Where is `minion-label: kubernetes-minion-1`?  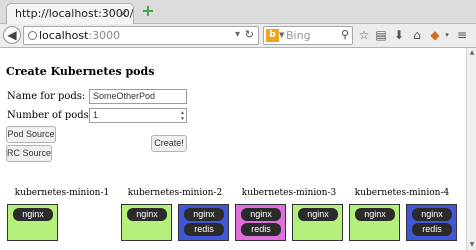
minion-label: kubernetes-minion-1 is located at coordinates (62, 193).